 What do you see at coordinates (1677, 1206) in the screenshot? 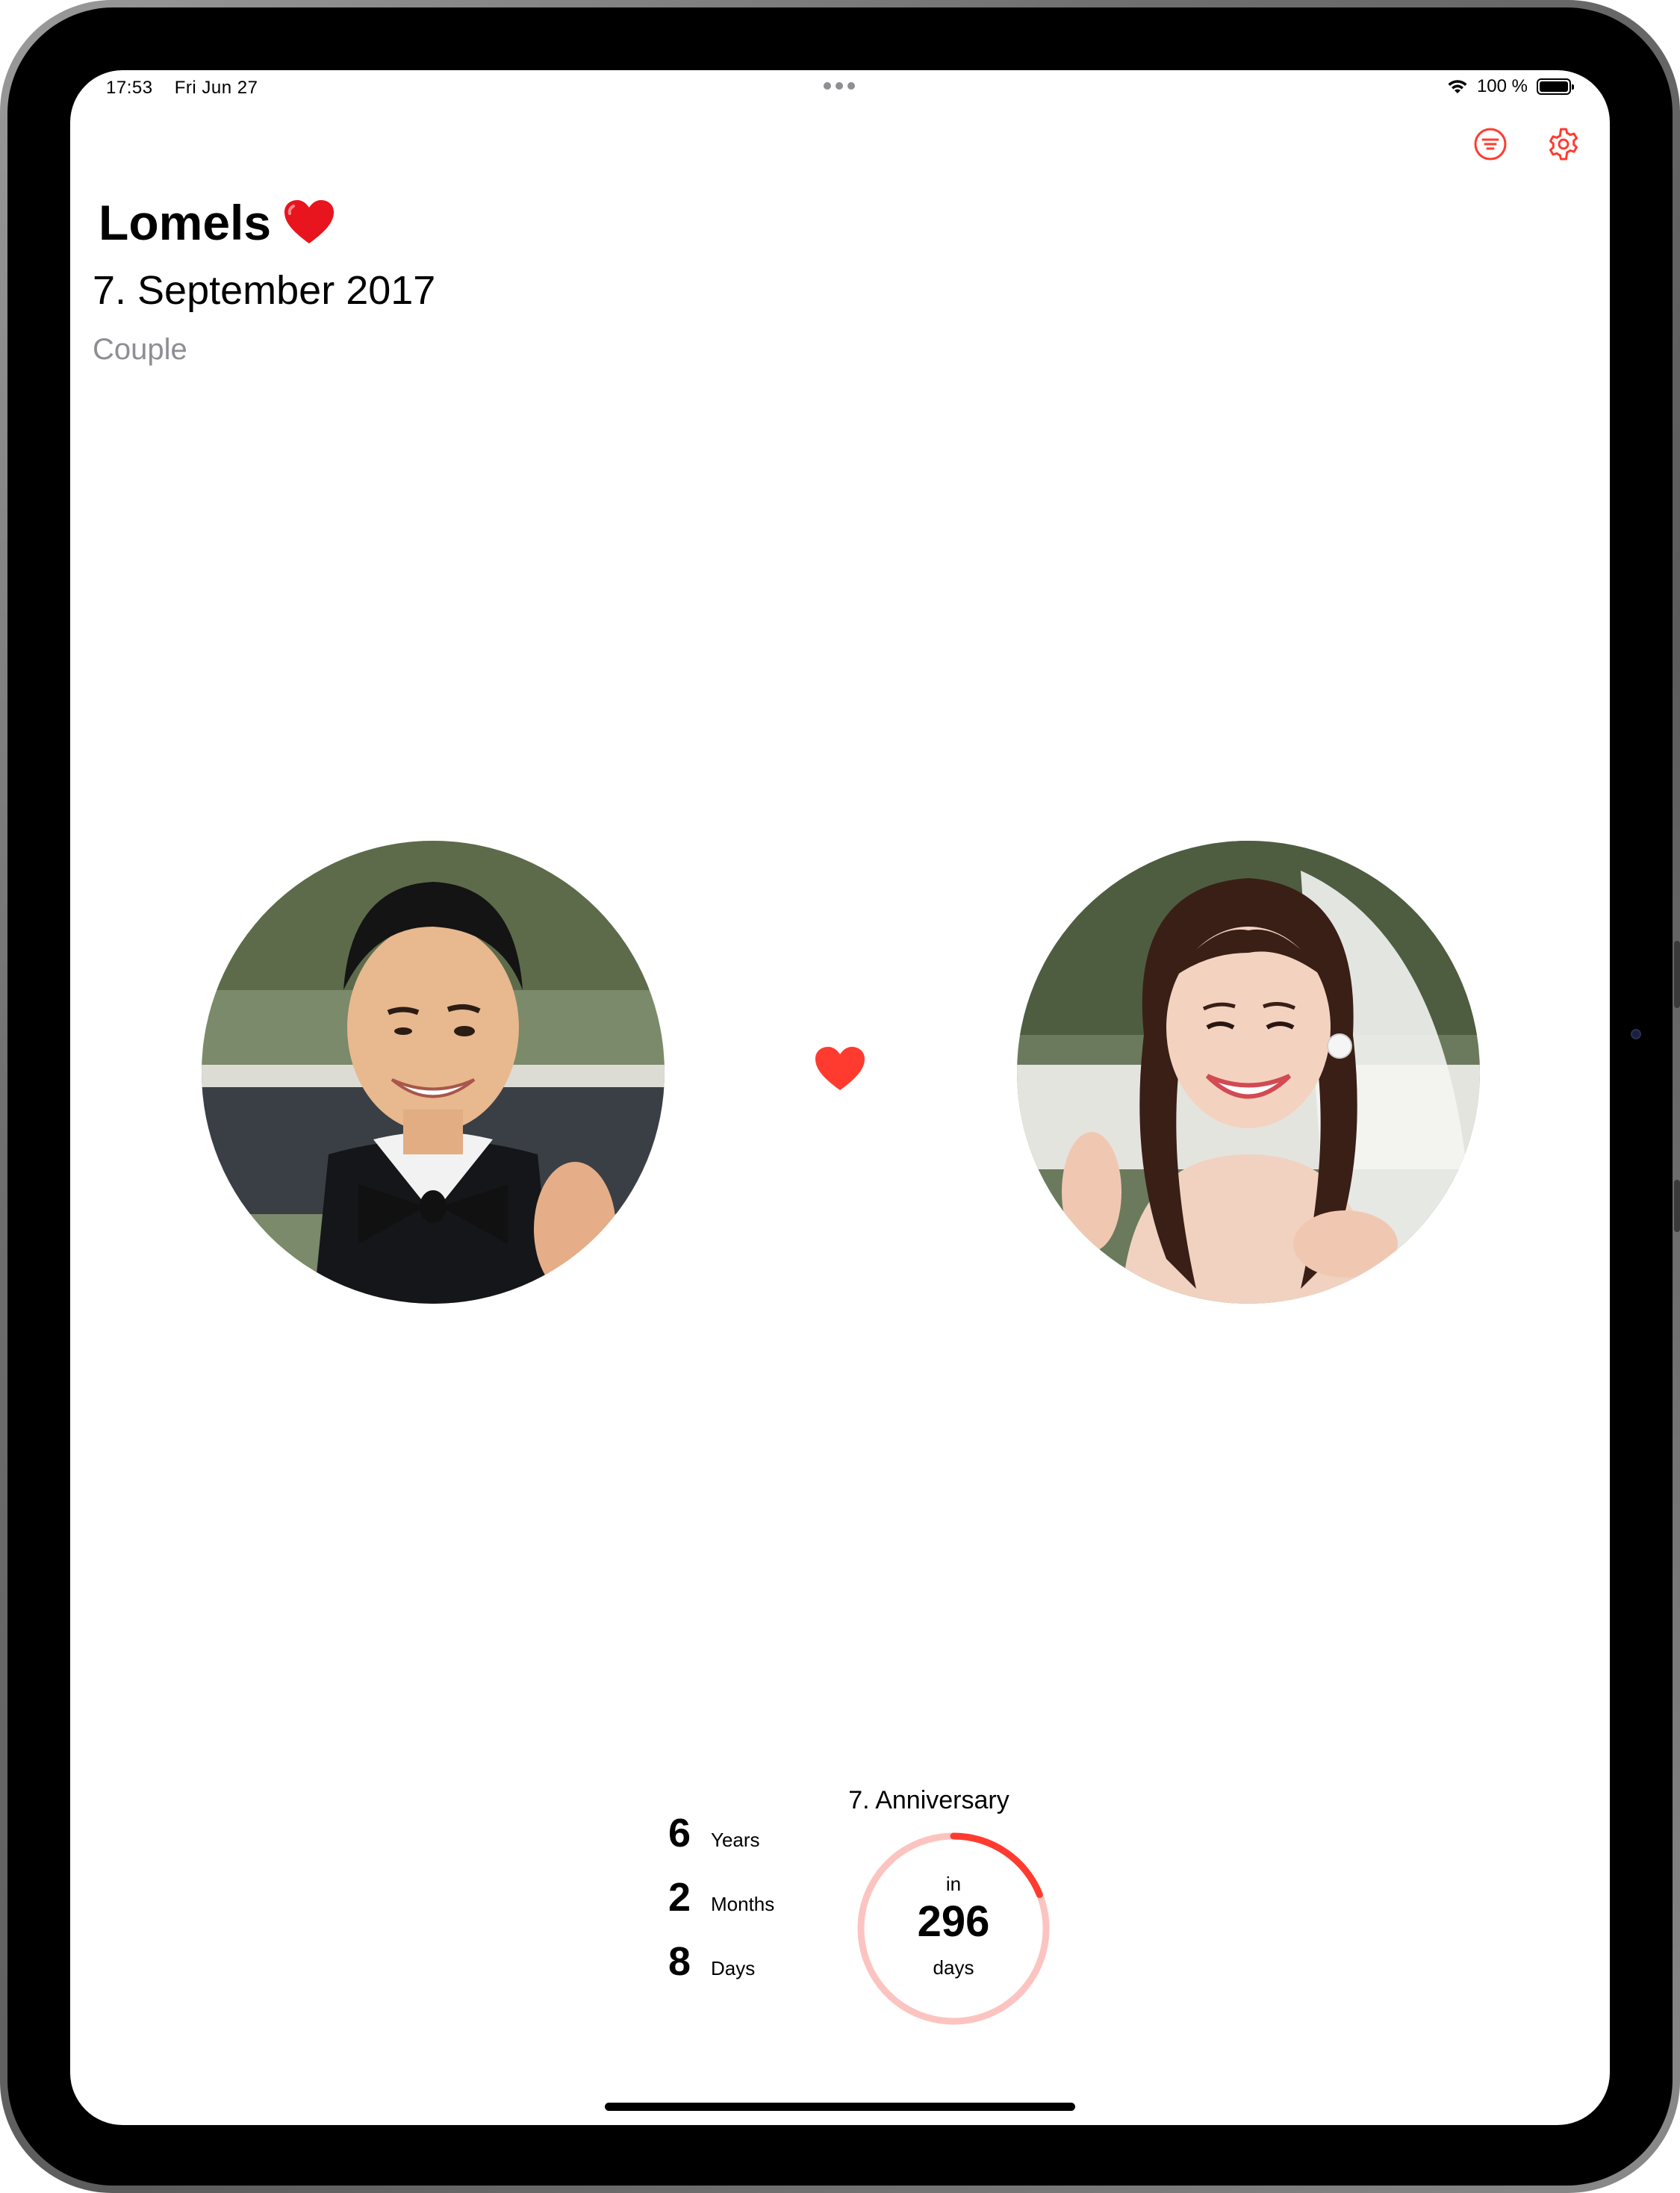
I see `side-button` at bounding box center [1677, 1206].